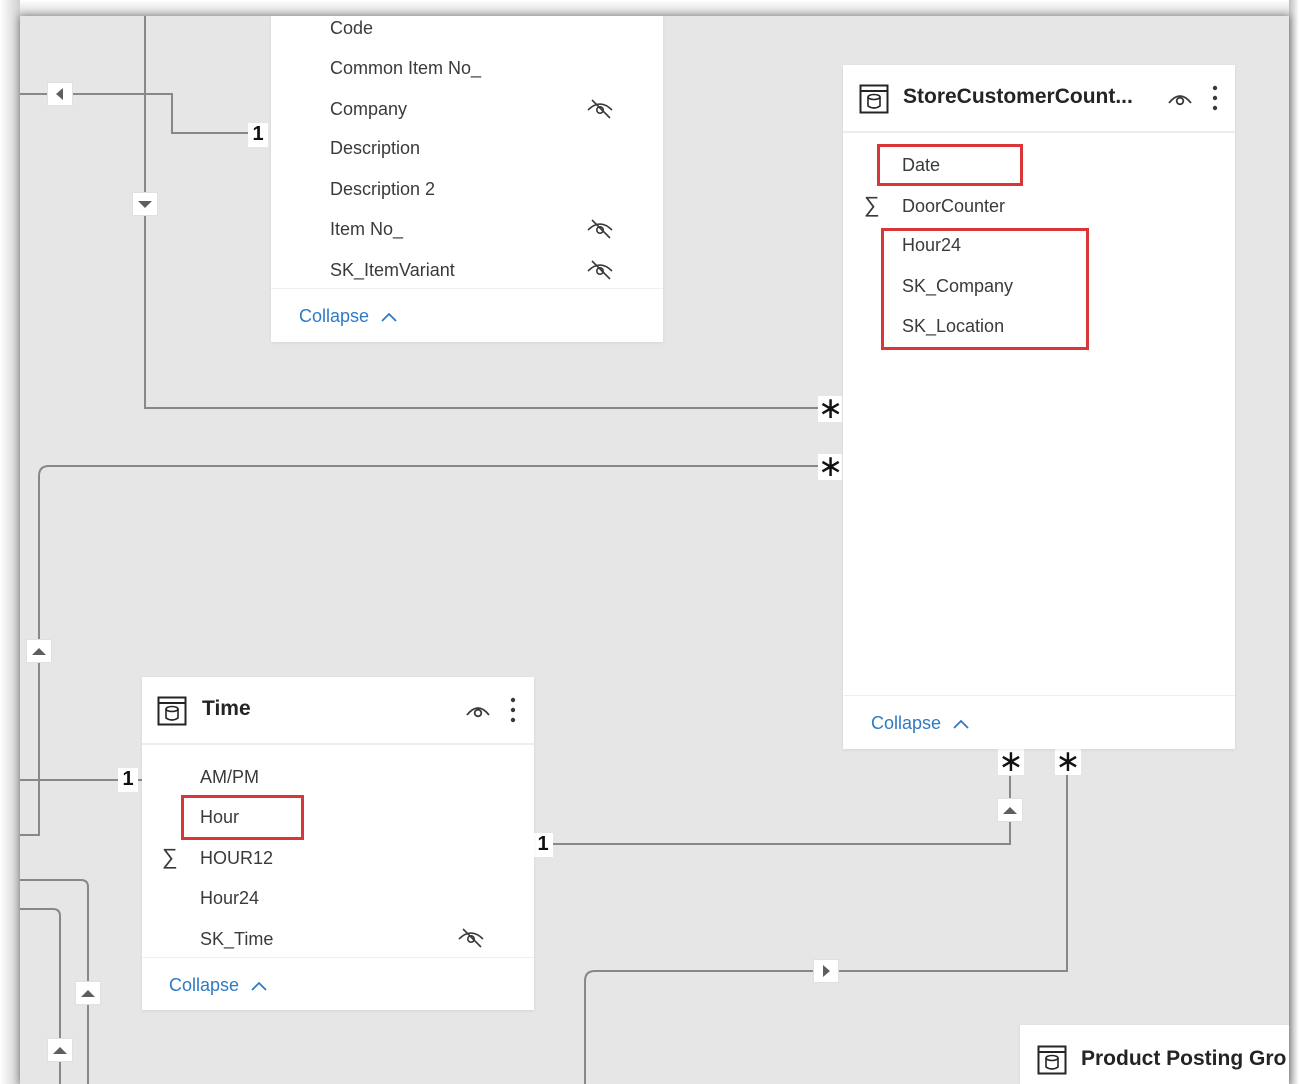 This screenshot has height=1084, width=1299. What do you see at coordinates (236, 858) in the screenshot?
I see `field-hour12: HOUR12` at bounding box center [236, 858].